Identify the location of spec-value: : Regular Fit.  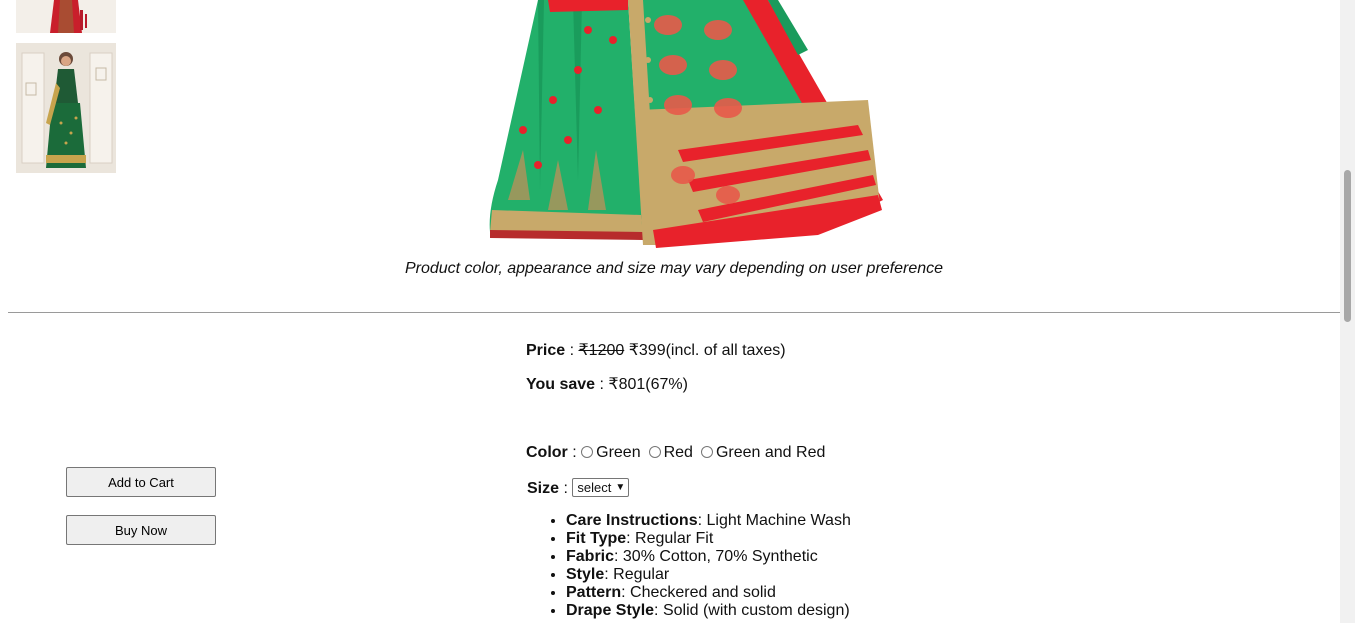
(670, 538).